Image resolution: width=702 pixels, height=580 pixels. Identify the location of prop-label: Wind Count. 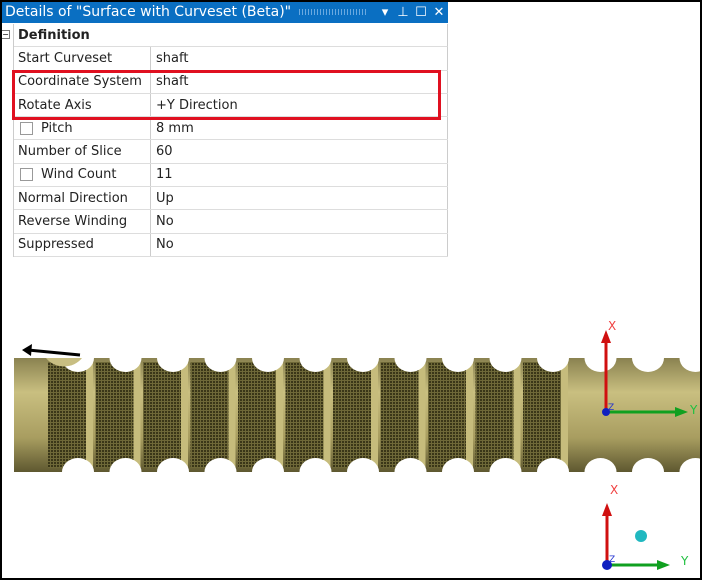
(79, 175).